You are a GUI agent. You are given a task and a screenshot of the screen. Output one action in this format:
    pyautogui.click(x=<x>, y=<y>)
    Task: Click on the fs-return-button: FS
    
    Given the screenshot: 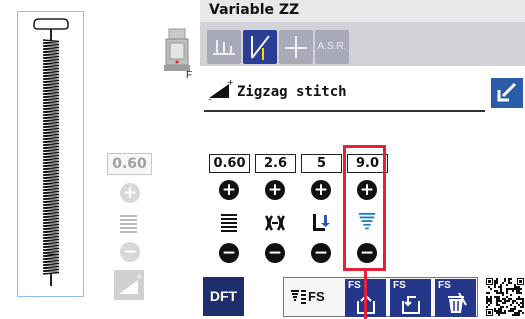 What is the action you would take?
    pyautogui.click(x=410, y=298)
    